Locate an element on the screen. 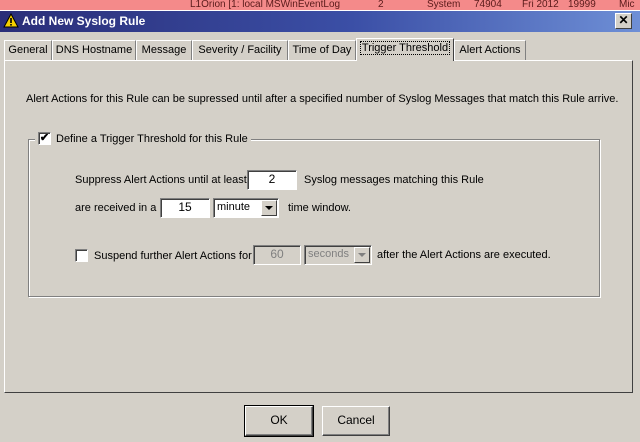 Image resolution: width=640 pixels, height=442 pixels. suspend-label: Suspend further Alert Actions for is located at coordinates (173, 255).